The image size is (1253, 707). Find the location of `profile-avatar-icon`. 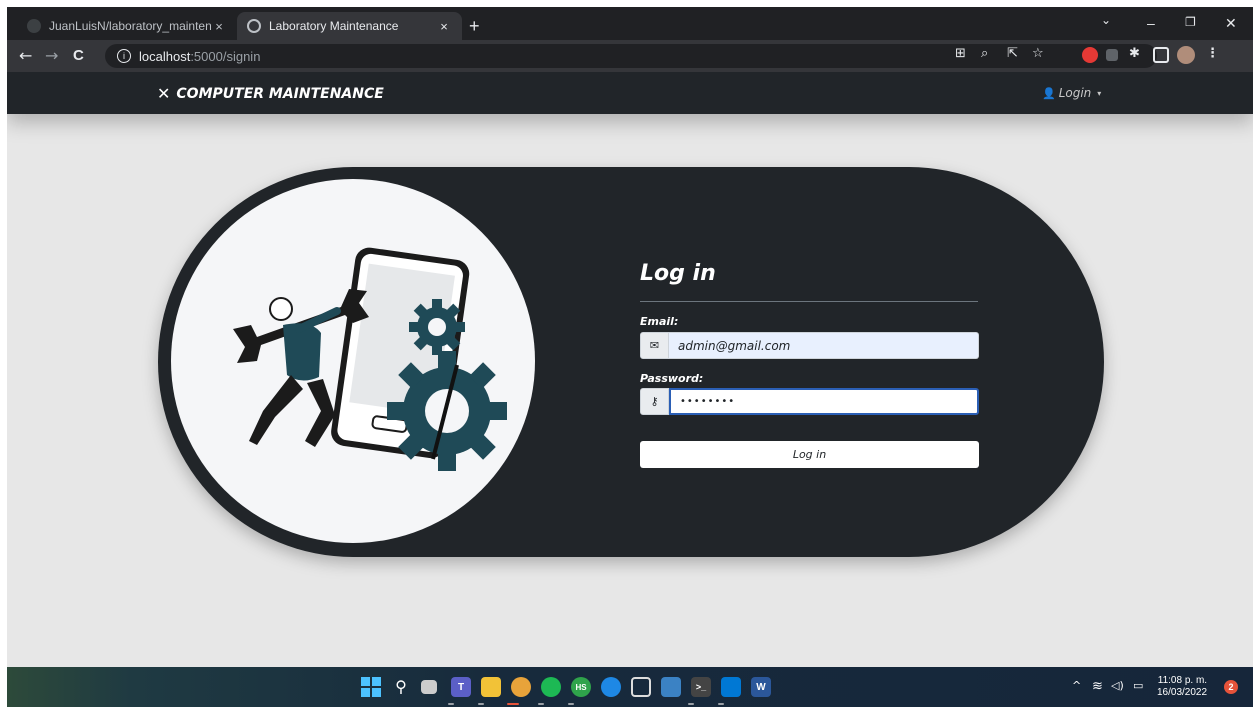

profile-avatar-icon is located at coordinates (1186, 55).